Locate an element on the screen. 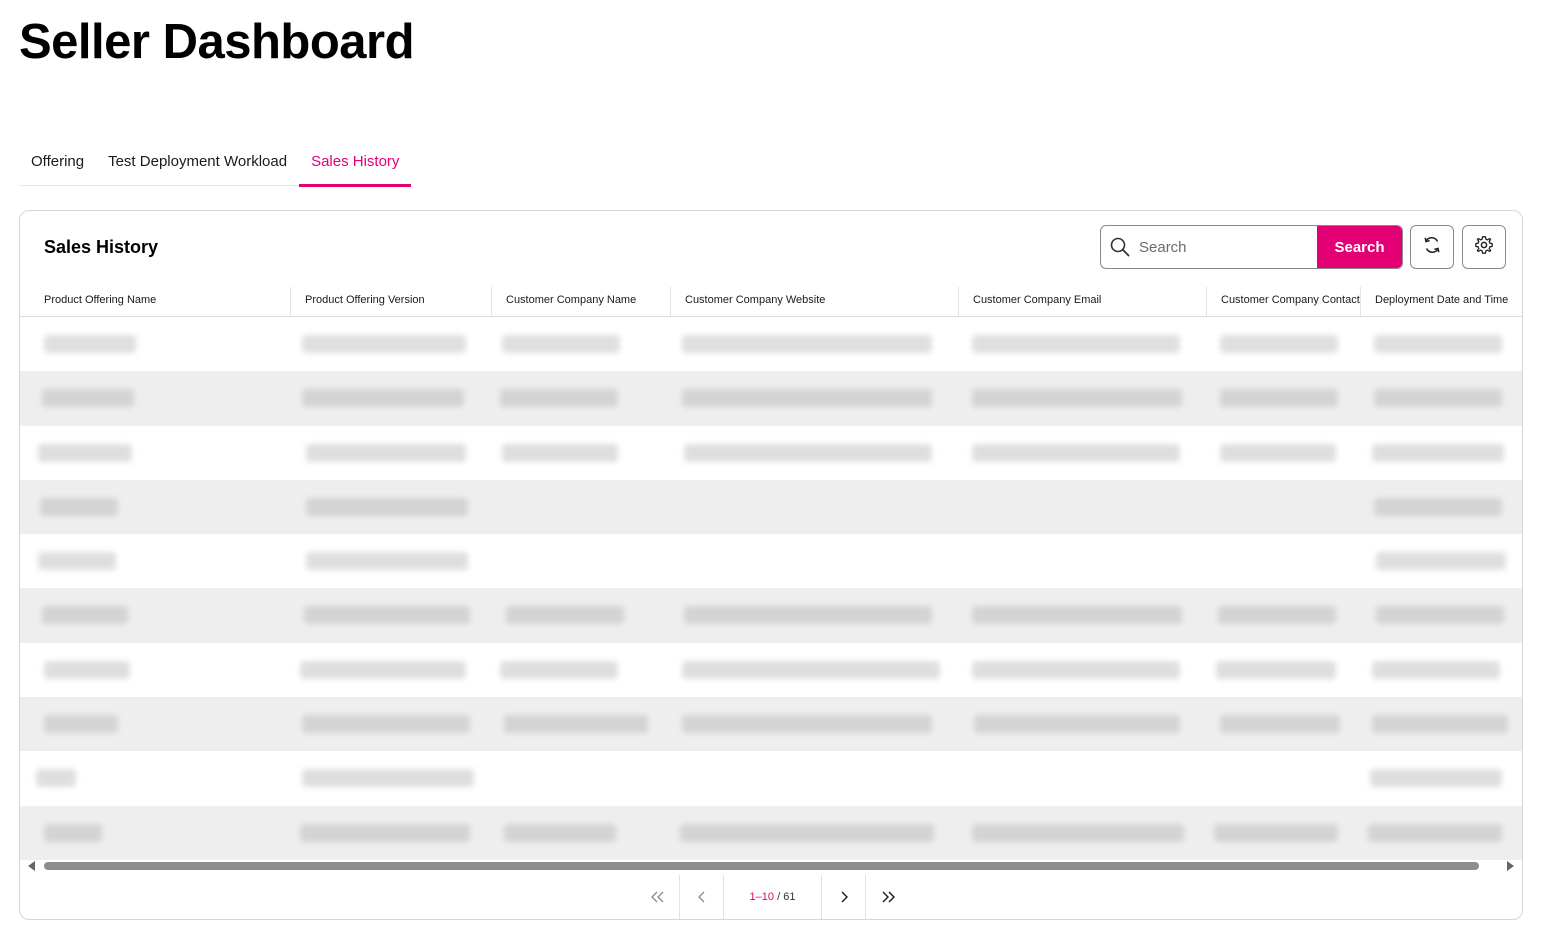  next-page-button is located at coordinates (843, 897).